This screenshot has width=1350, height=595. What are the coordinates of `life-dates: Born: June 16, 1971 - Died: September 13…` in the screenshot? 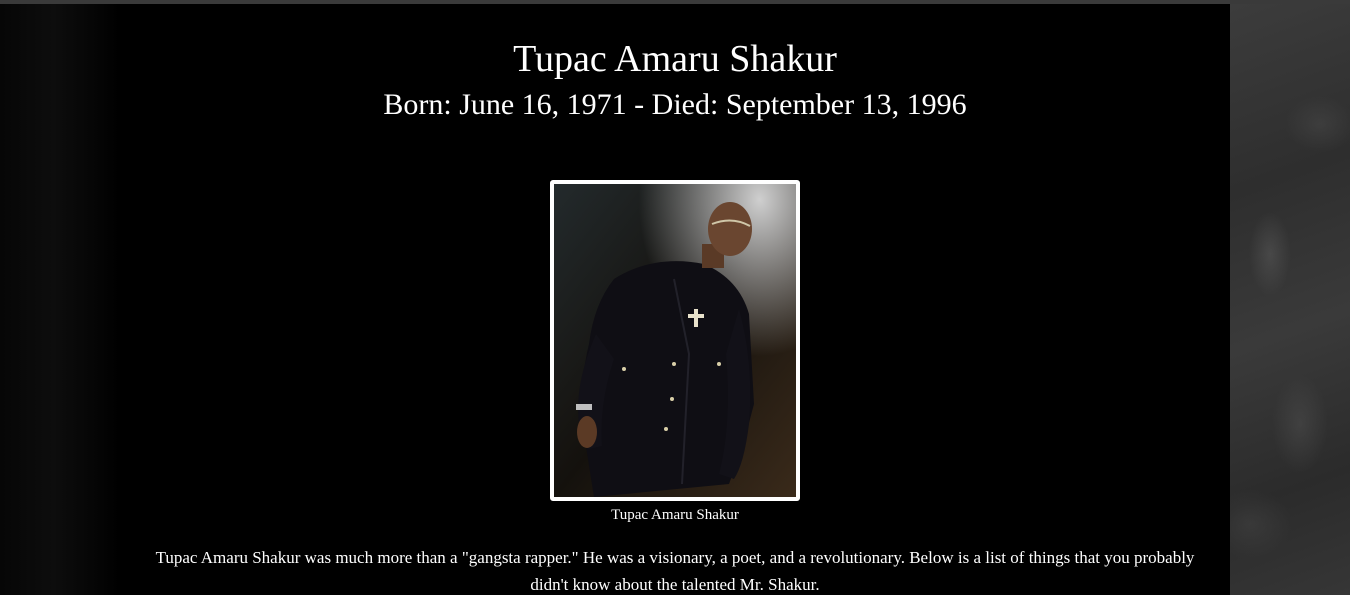 It's located at (675, 104).